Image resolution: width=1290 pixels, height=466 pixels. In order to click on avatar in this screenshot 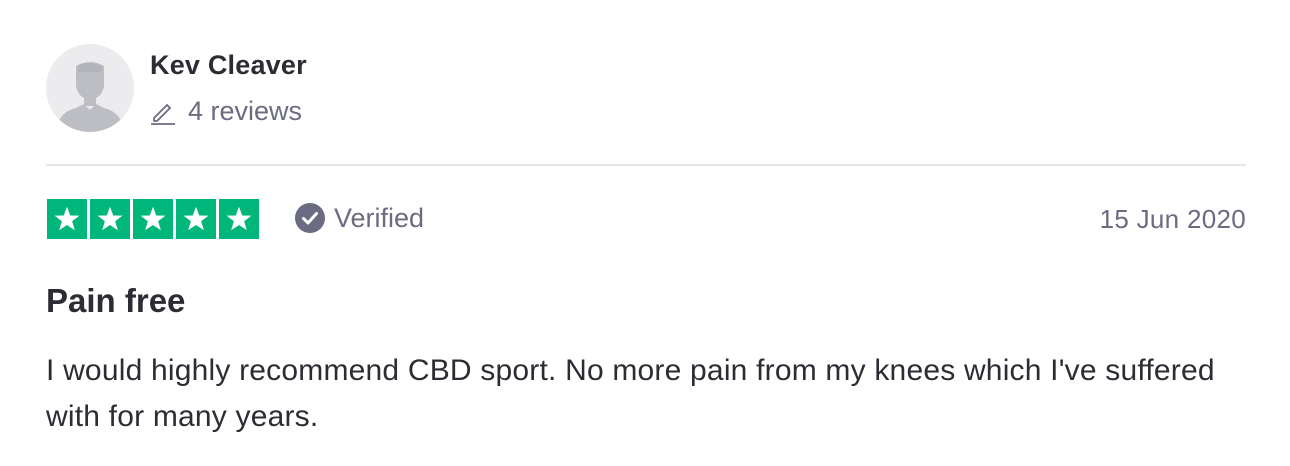, I will do `click(90, 88)`.